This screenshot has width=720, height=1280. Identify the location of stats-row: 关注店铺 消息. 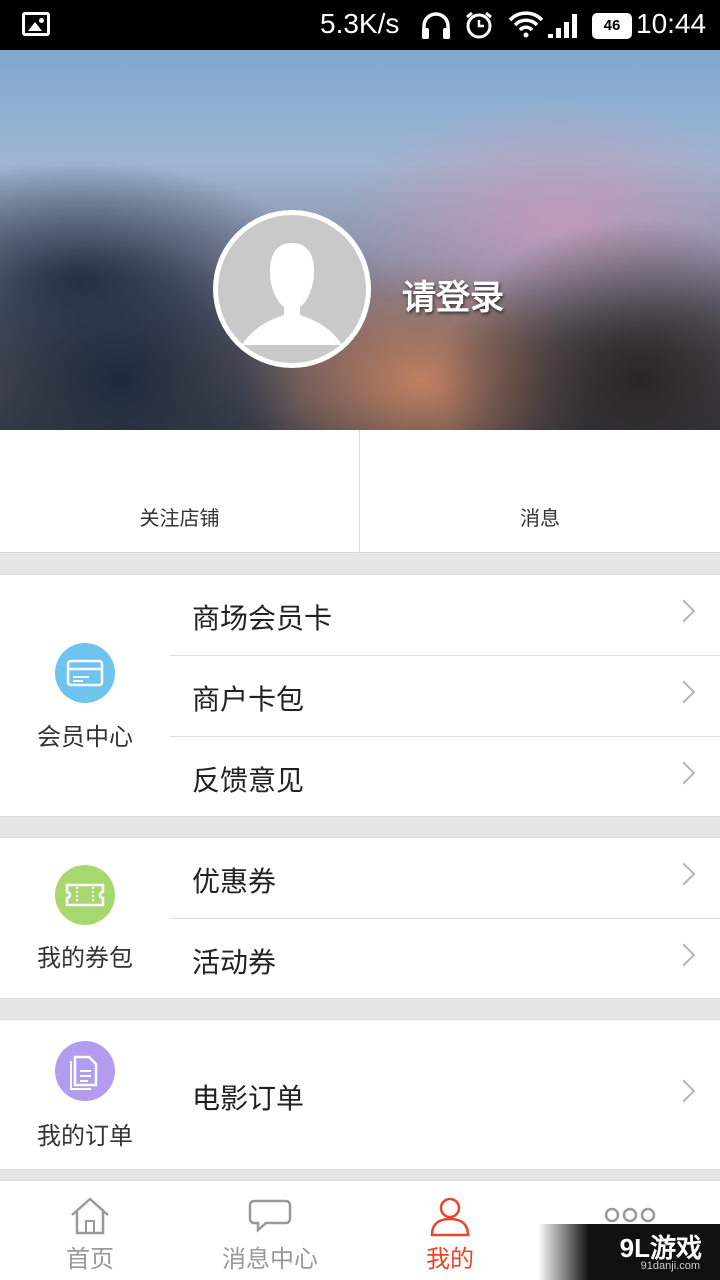
(360, 491).